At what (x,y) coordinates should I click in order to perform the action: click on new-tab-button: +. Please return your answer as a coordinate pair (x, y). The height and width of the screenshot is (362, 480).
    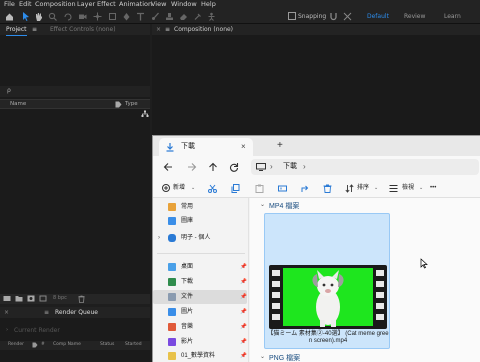
    Looking at the image, I should click on (280, 146).